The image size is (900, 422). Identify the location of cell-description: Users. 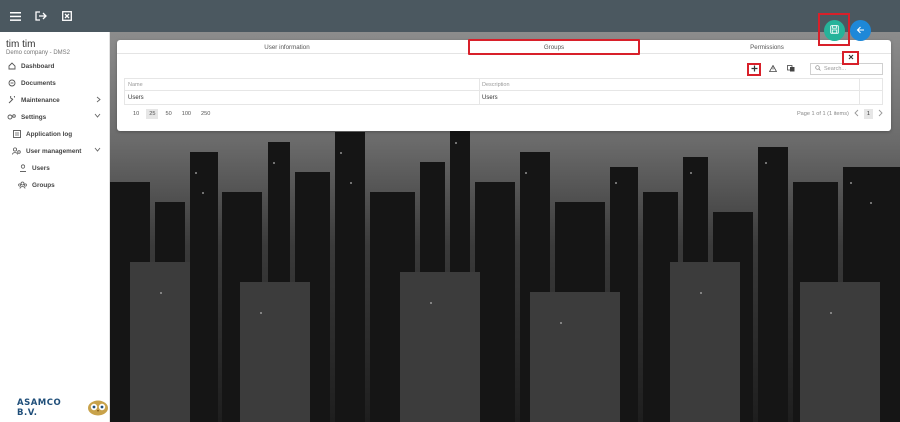
(490, 97).